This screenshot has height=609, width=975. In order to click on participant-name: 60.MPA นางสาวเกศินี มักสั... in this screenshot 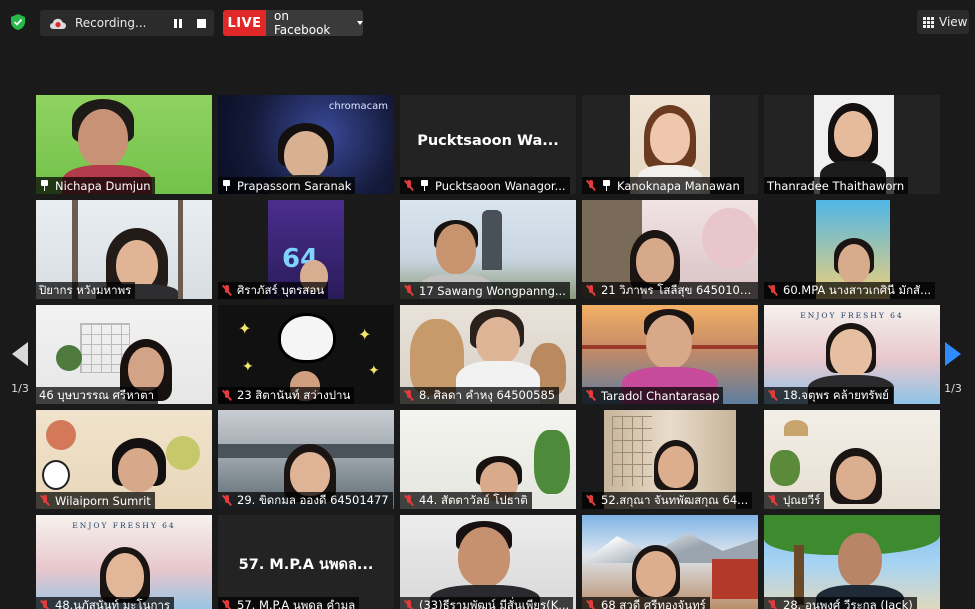, I will do `click(857, 289)`.